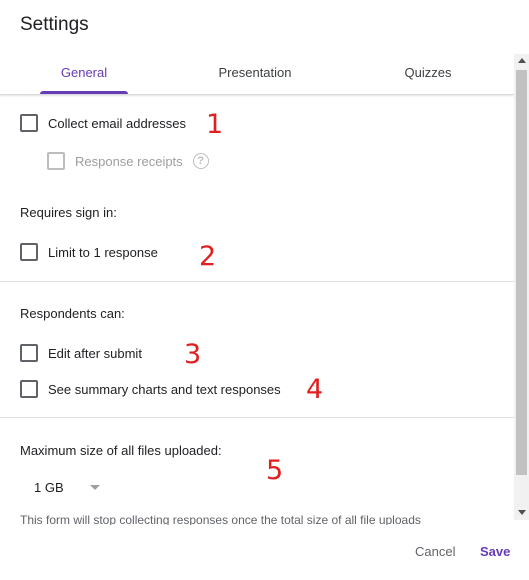  I want to click on response-receipts-row: Response receipts ?, so click(128, 161).